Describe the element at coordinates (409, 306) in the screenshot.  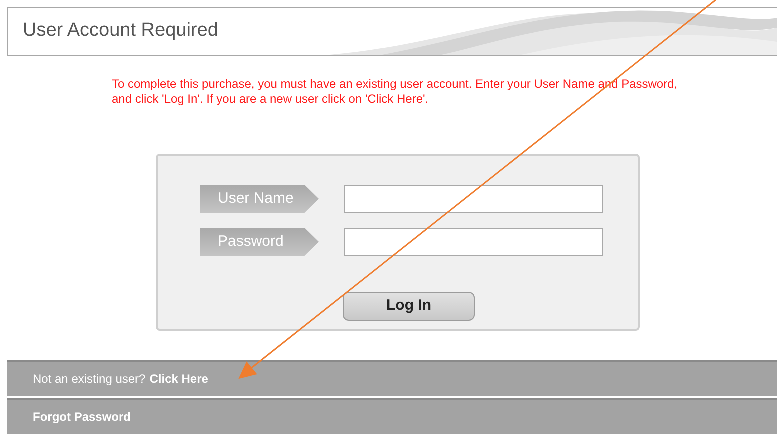
I see `log-in-button: Log In` at that location.